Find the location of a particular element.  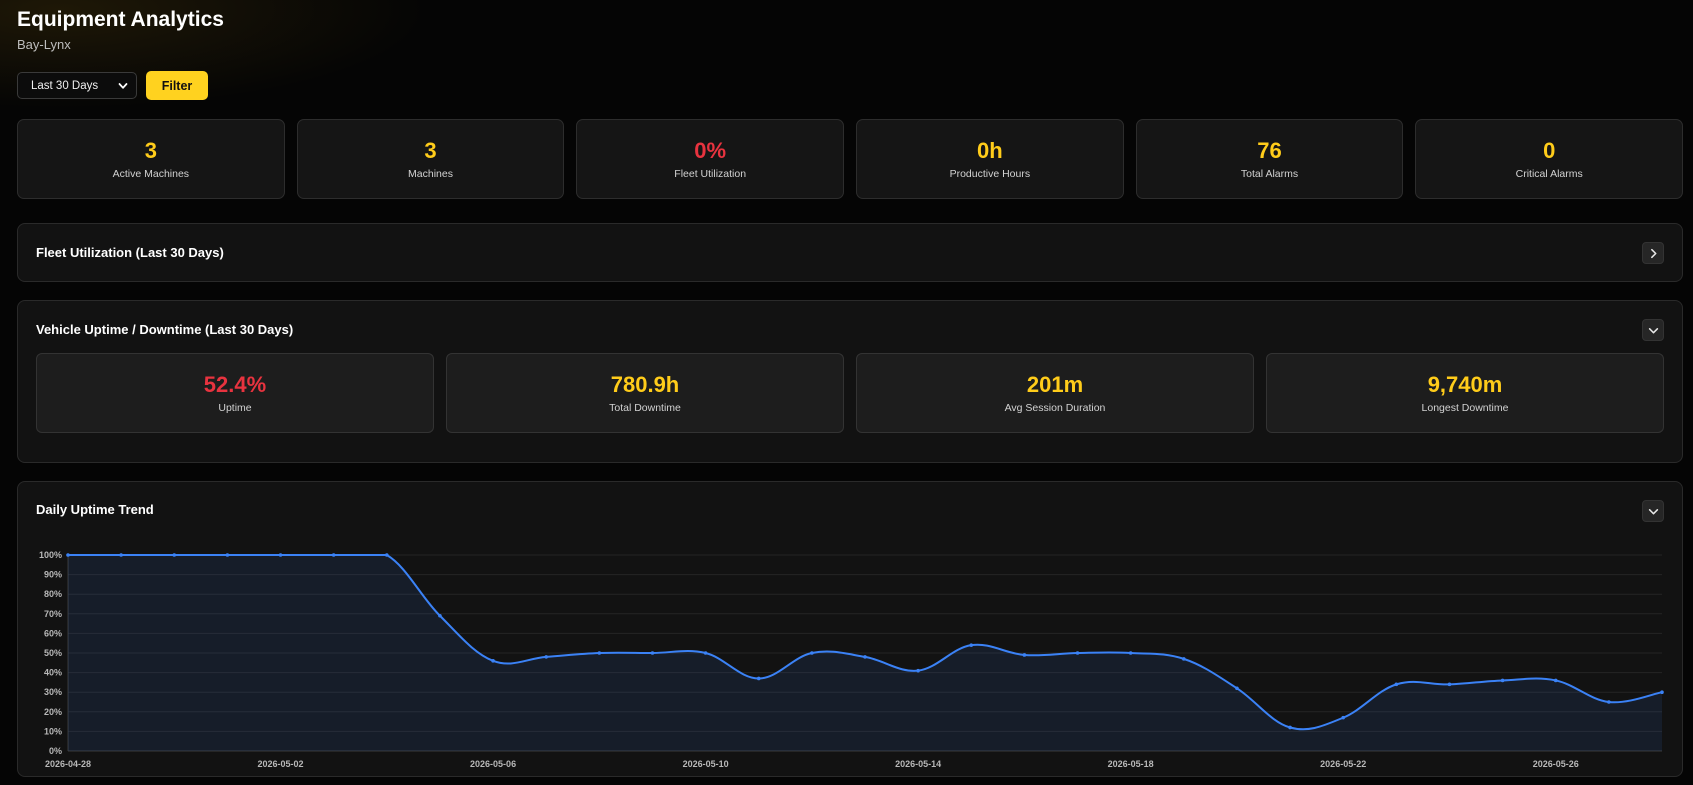

stat-label: Total Alarms is located at coordinates (1269, 174).